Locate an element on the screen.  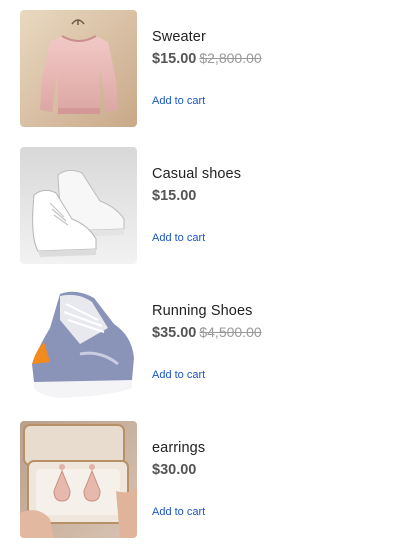
price-row: $15.00 $2,800.00 is located at coordinates (207, 59).